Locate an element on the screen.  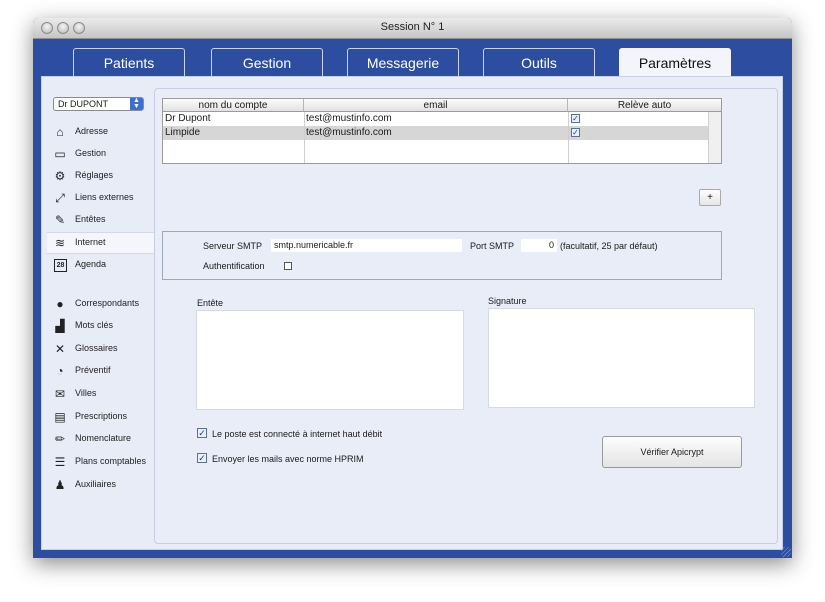
sidebar-item-liens-externes: ⤢ Liens externes is located at coordinates (100, 198).